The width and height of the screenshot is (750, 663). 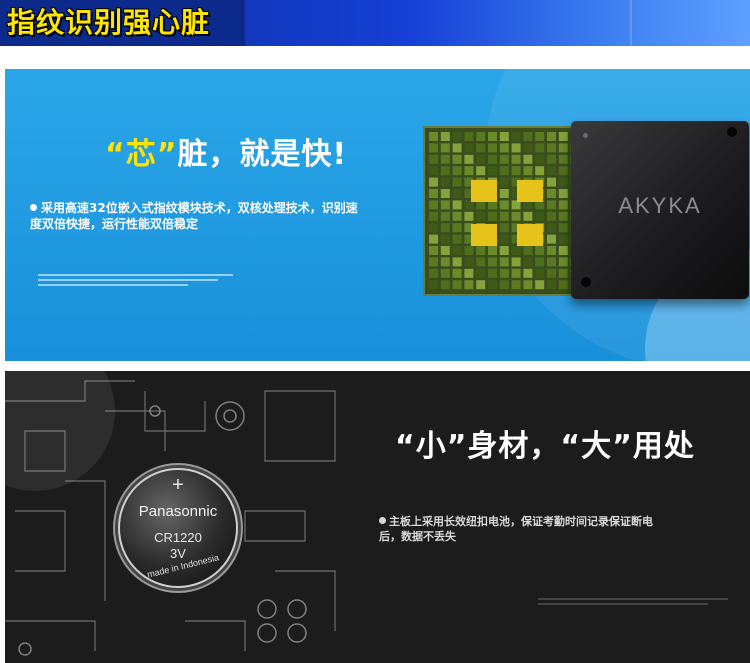 I want to click on chip-heading: “芯”脏，就是快!, so click(x=226, y=151).